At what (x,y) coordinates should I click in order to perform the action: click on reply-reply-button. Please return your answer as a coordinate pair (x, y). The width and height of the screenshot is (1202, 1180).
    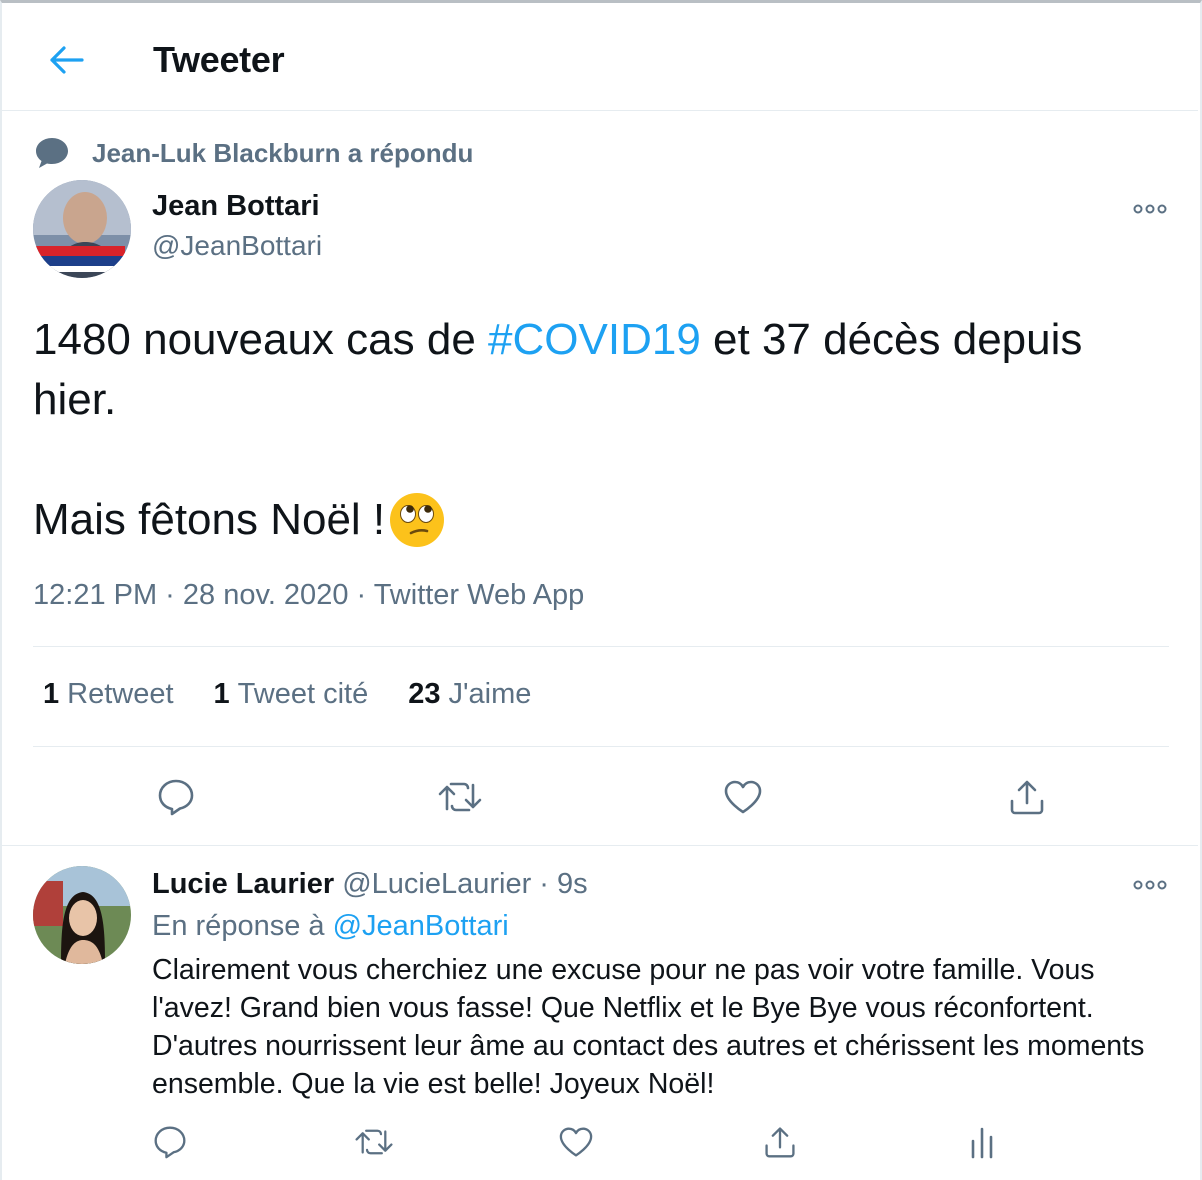
    Looking at the image, I should click on (170, 1142).